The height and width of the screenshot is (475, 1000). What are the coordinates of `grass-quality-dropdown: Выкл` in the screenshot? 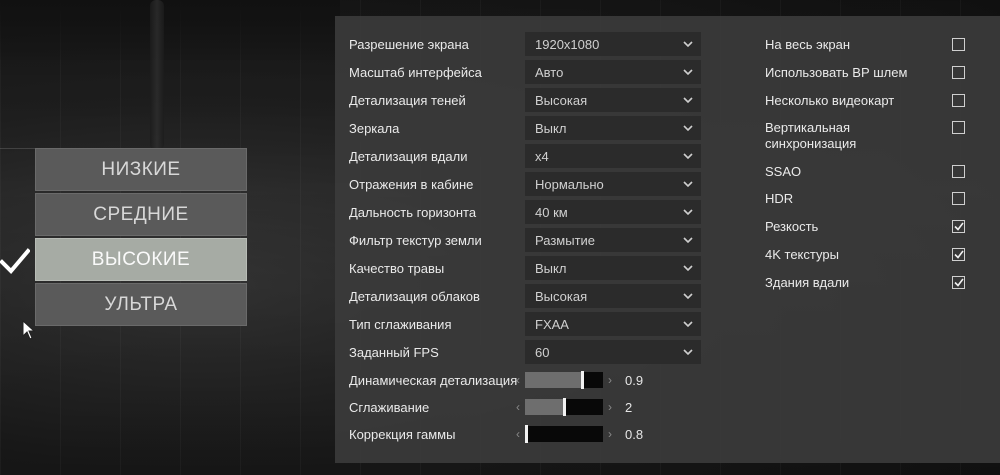 It's located at (613, 268).